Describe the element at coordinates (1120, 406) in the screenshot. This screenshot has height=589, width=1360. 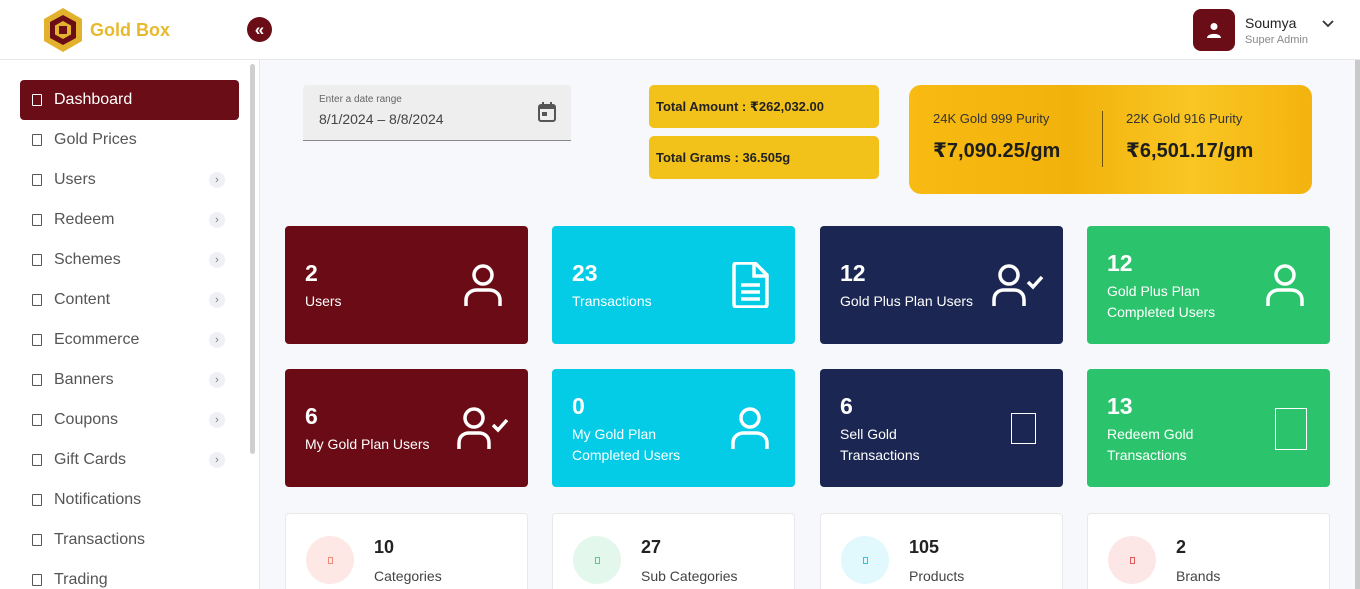
I see `stat-value: 13` at that location.